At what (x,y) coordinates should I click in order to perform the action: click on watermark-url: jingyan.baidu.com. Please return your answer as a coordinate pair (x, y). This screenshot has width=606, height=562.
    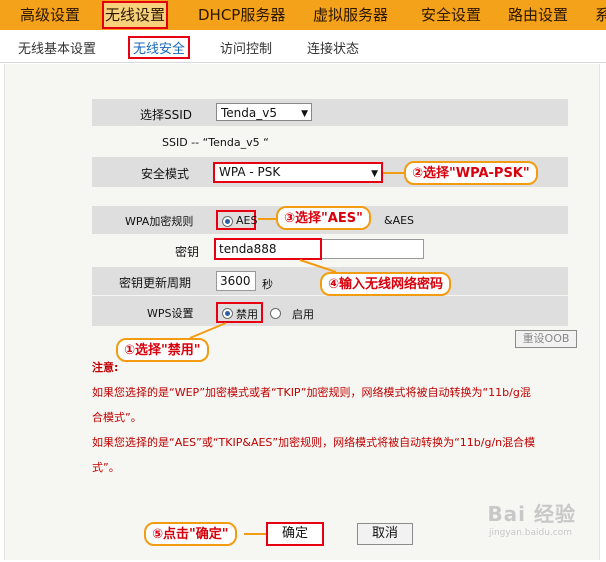
    Looking at the image, I should click on (530, 533).